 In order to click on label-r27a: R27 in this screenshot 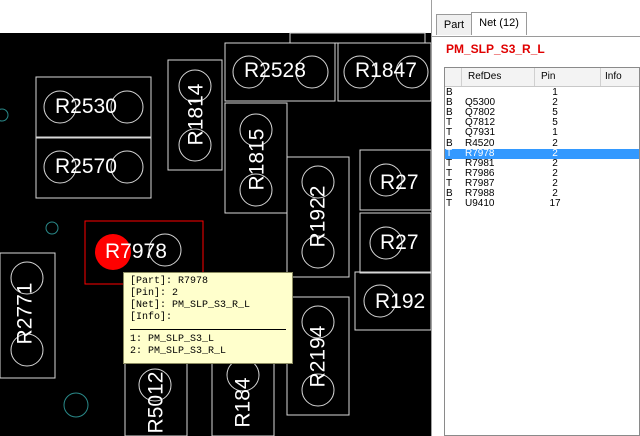, I will do `click(399, 182)`.